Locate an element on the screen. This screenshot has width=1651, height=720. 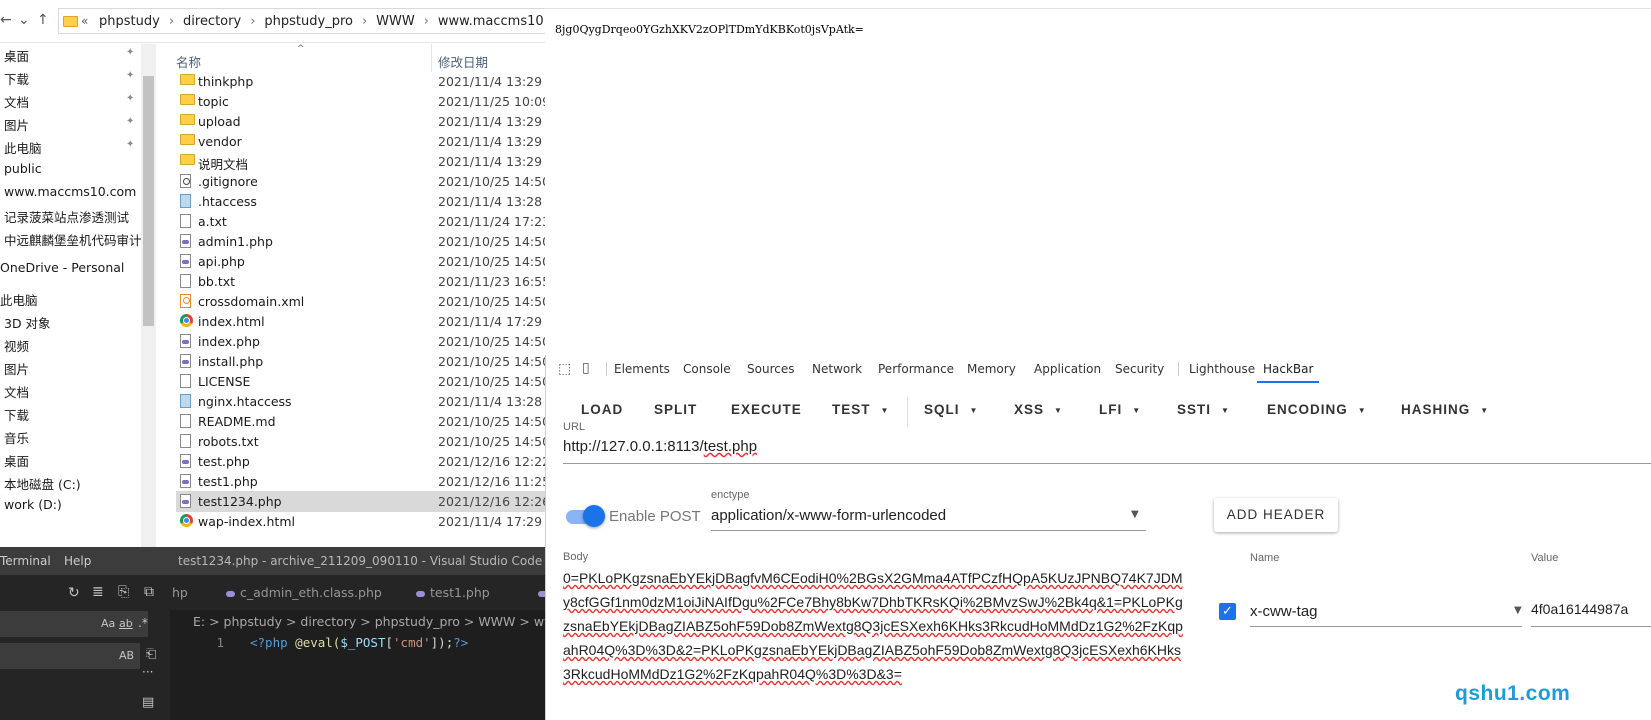
devtools-tab-hackbar: HackBar is located at coordinates (1288, 369).